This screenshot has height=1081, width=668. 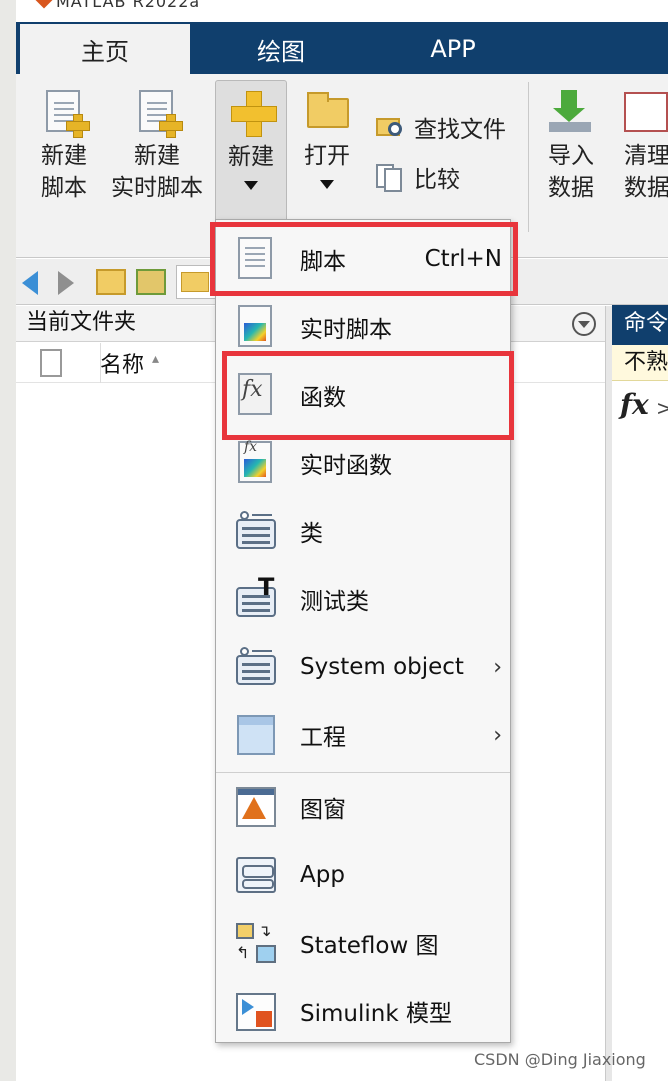 I want to click on menu-item-test-class: T 测试类, so click(x=363, y=599).